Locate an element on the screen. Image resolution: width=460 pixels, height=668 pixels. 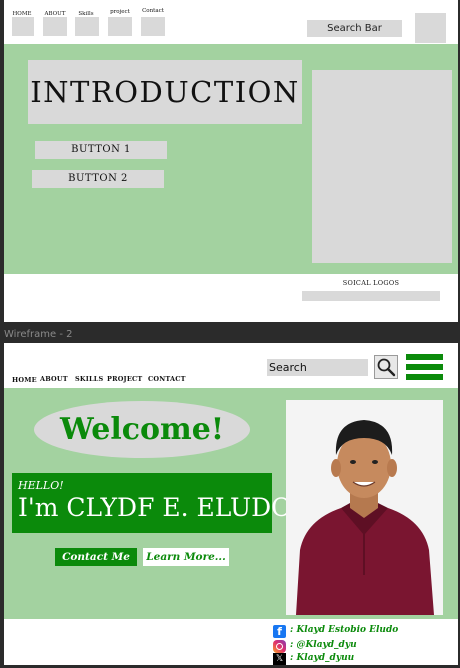
profile-photo is located at coordinates (364, 507).